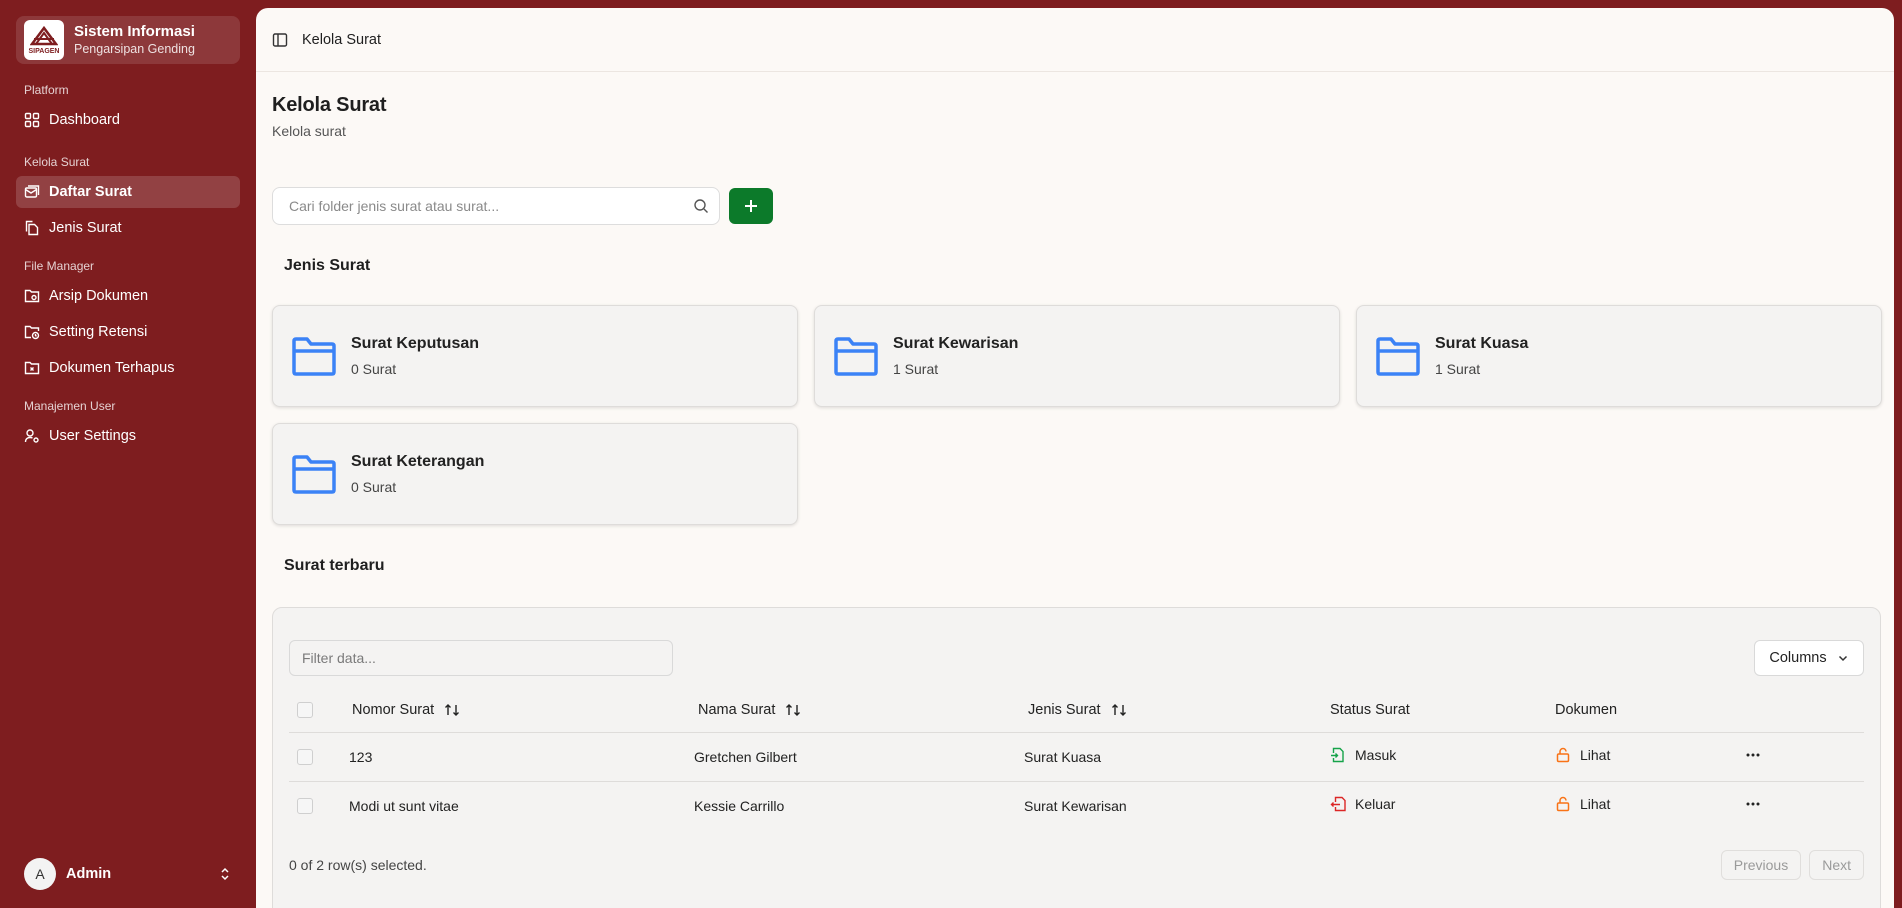 Image resolution: width=1902 pixels, height=908 pixels. I want to click on next-button: Next, so click(1836, 865).